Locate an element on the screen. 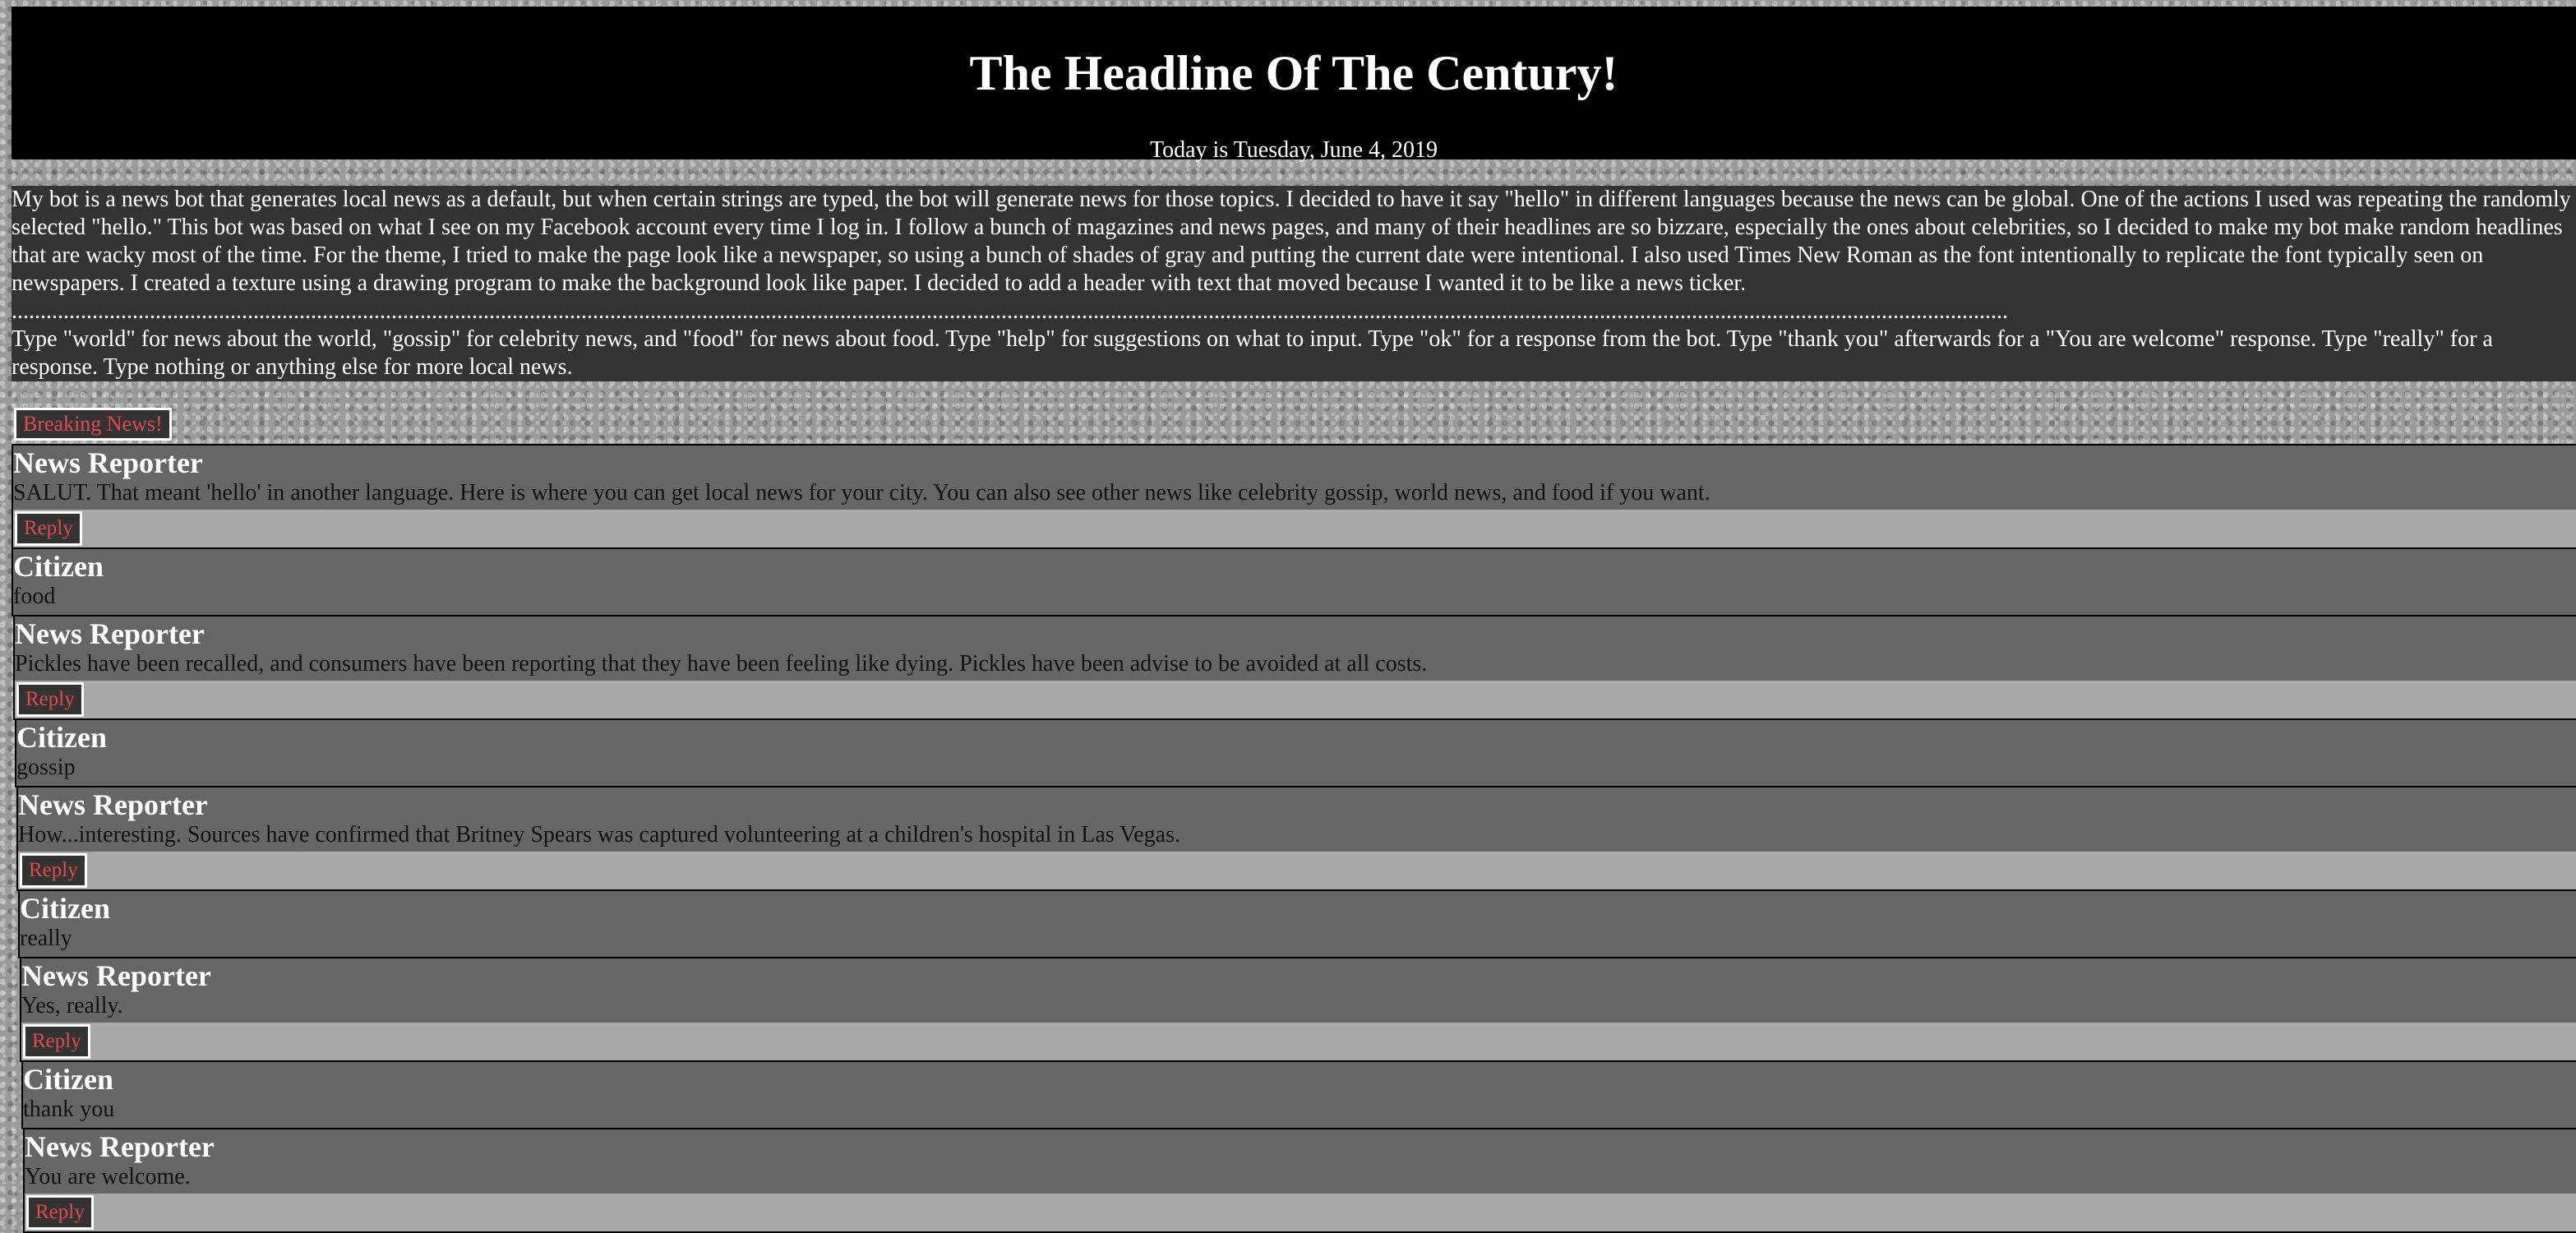 This screenshot has height=1233, width=2576. citizen-message: Citizen food is located at coordinates (1294, 581).